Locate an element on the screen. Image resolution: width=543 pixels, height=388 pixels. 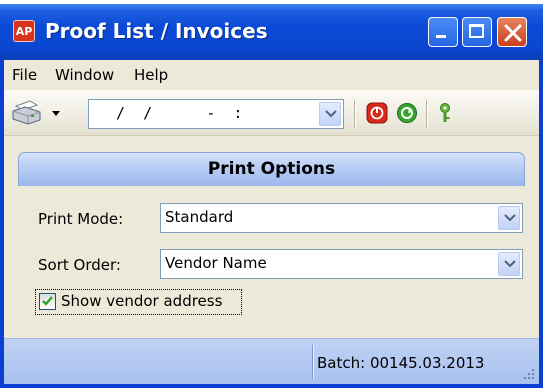
window-title: Proof List / Invoices is located at coordinates (156, 31).